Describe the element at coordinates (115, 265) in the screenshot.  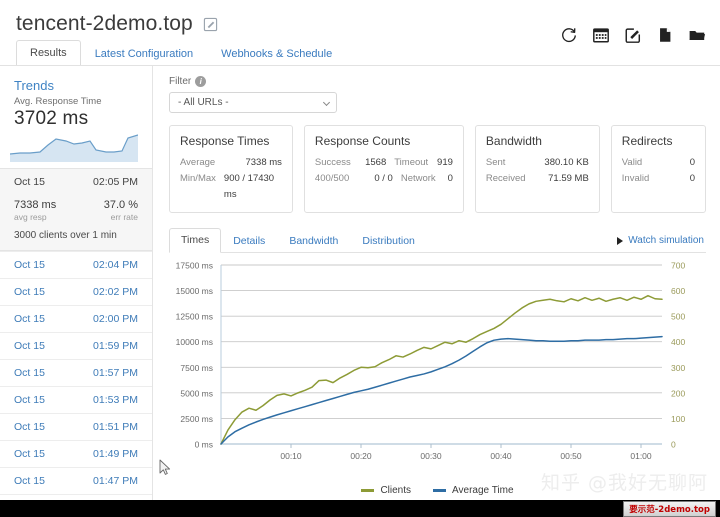
I see `run-row-time: 02:04 PM` at that location.